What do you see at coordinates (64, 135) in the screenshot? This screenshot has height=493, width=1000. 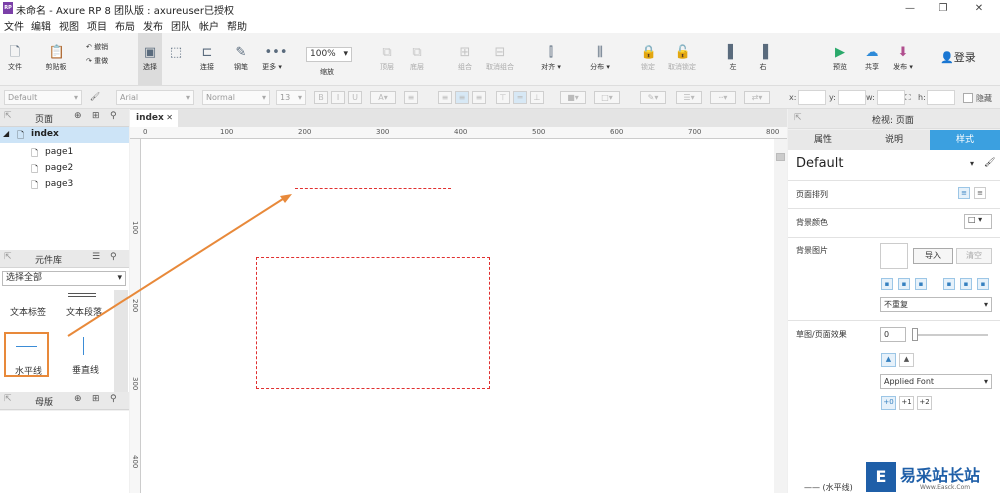 I see `page-item-index: ◢ 🗋 index` at bounding box center [64, 135].